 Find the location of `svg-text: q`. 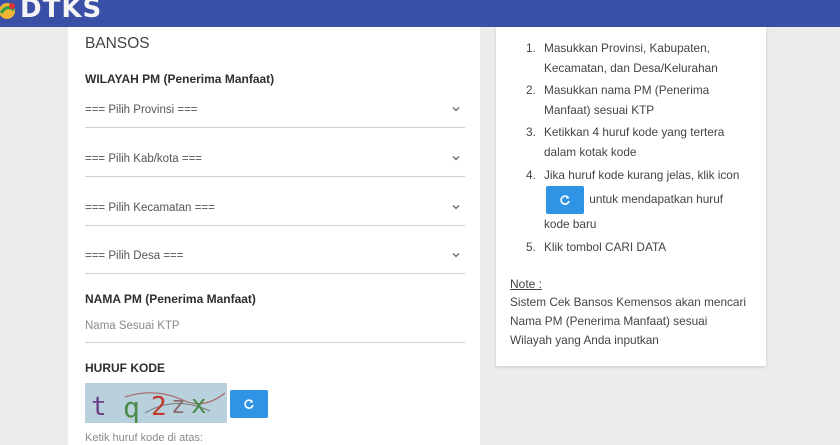

svg-text: q is located at coordinates (131, 407).